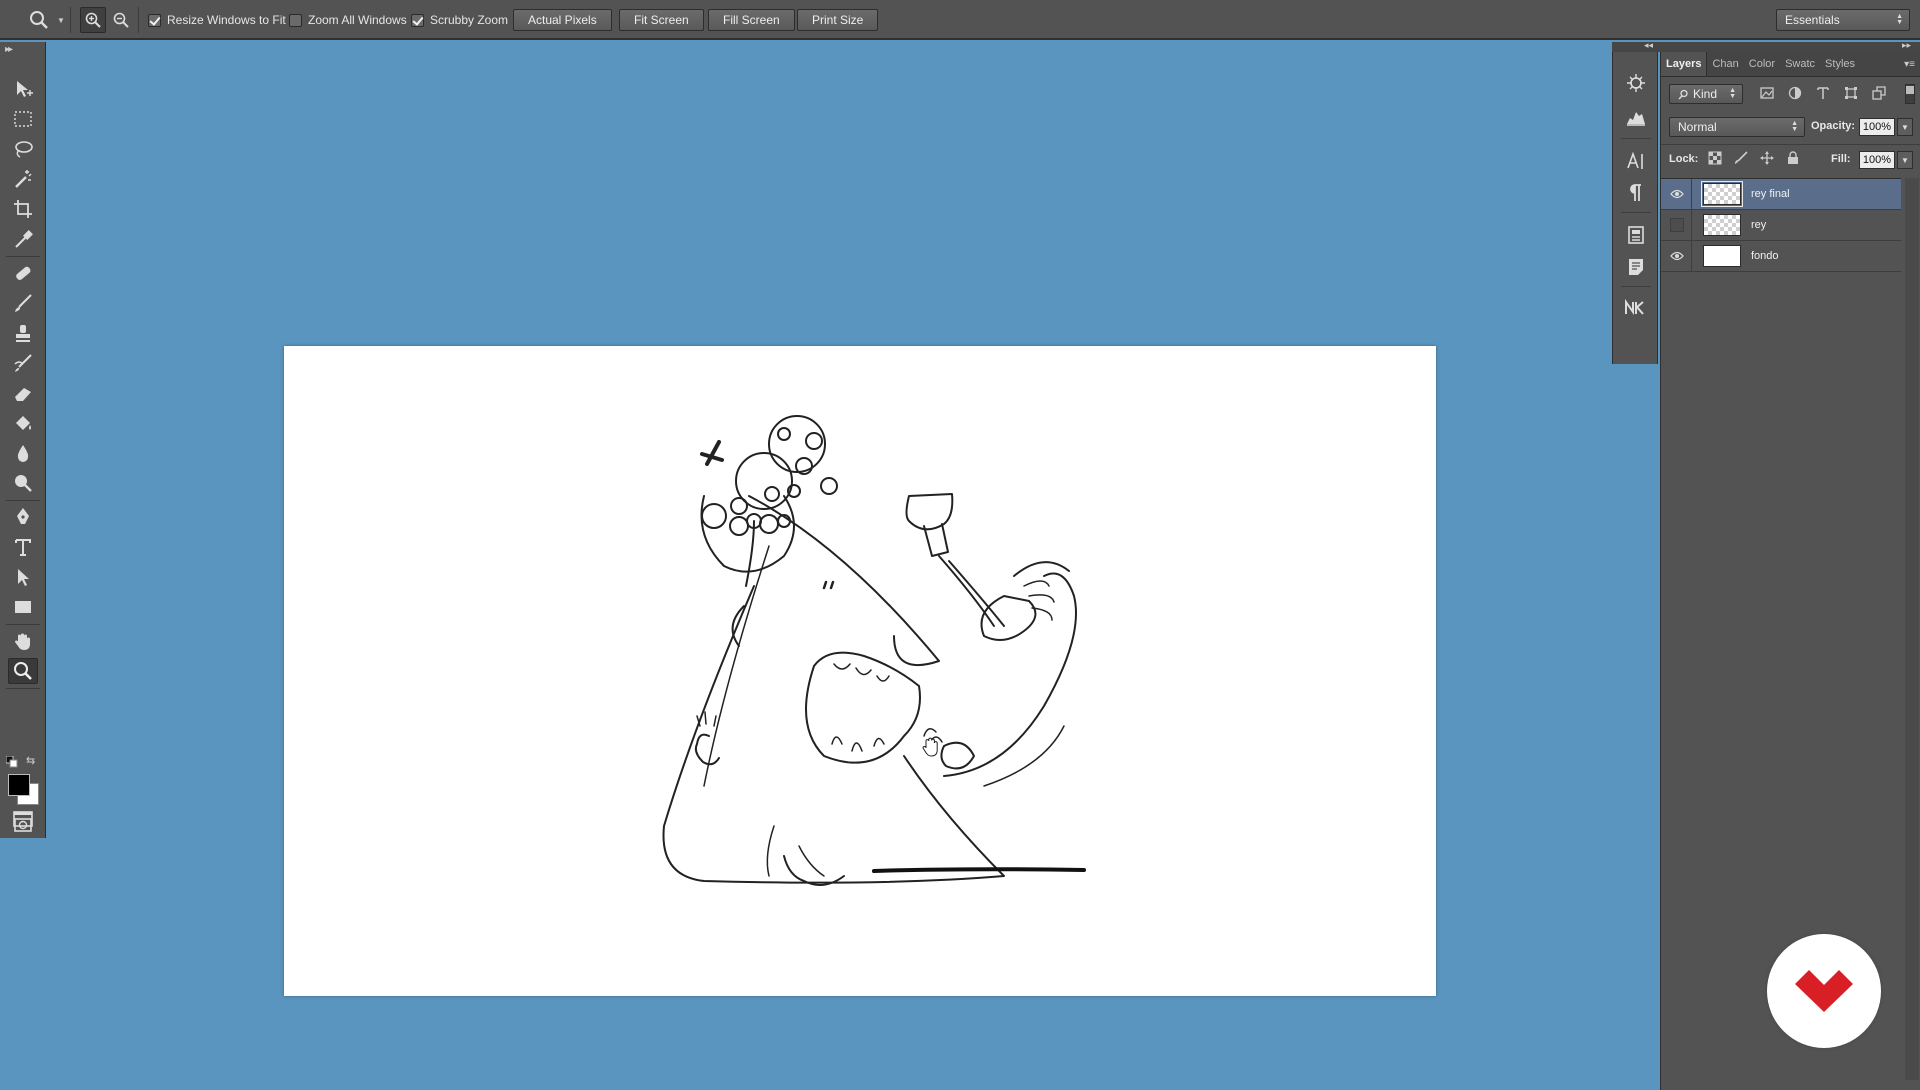 The image size is (1920, 1090). I want to click on eraser-tool, so click(23, 393).